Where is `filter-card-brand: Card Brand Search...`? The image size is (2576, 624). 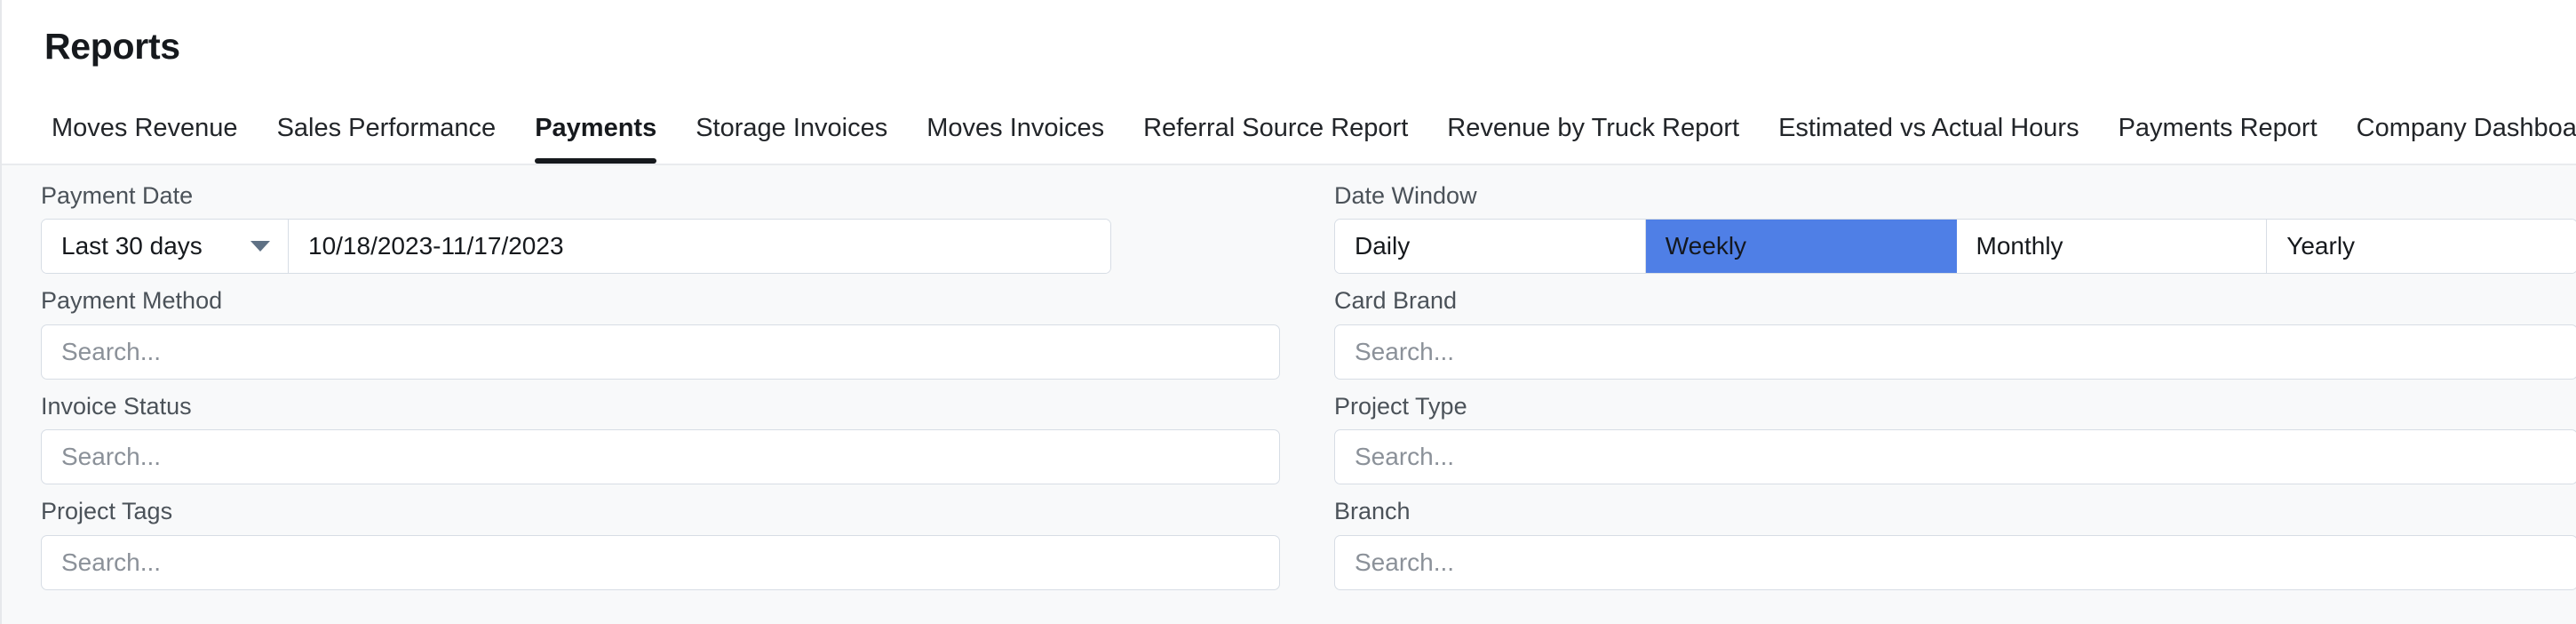 filter-card-brand: Card Brand Search... is located at coordinates (1955, 338).